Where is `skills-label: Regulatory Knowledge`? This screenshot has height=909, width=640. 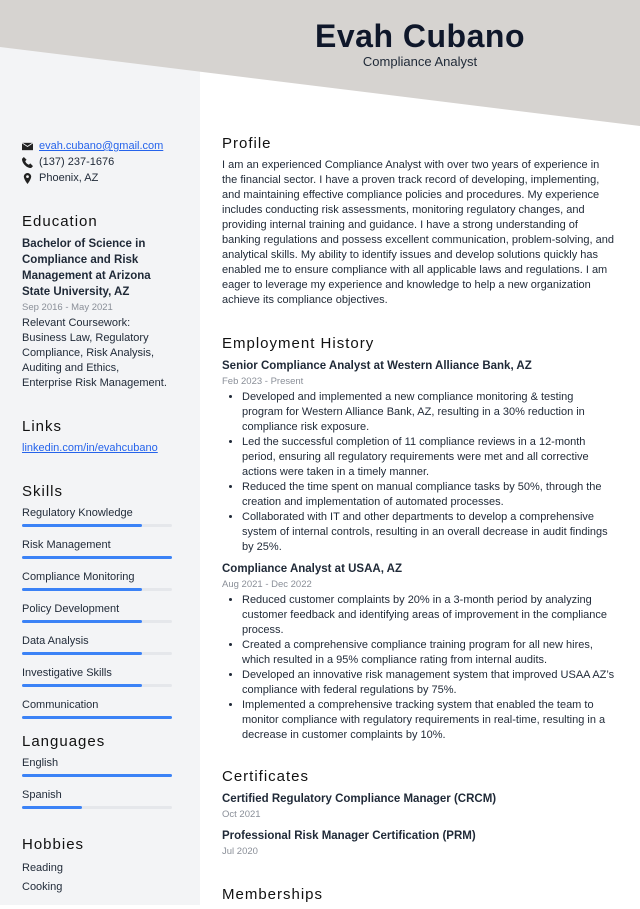
skills-label: Regulatory Knowledge is located at coordinates (77, 513).